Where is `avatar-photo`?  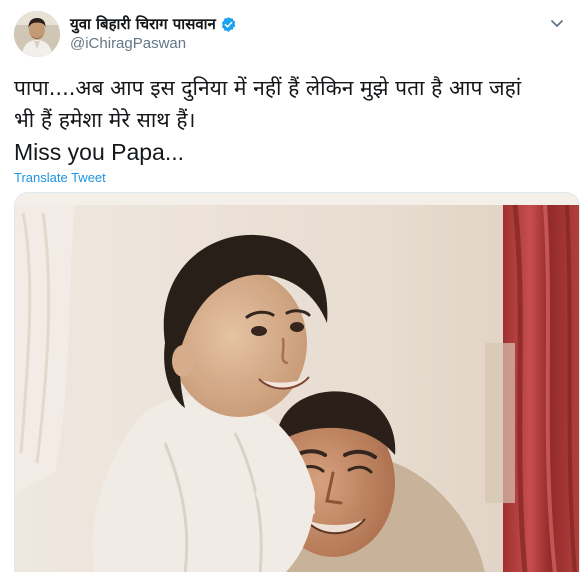 avatar-photo is located at coordinates (37, 34).